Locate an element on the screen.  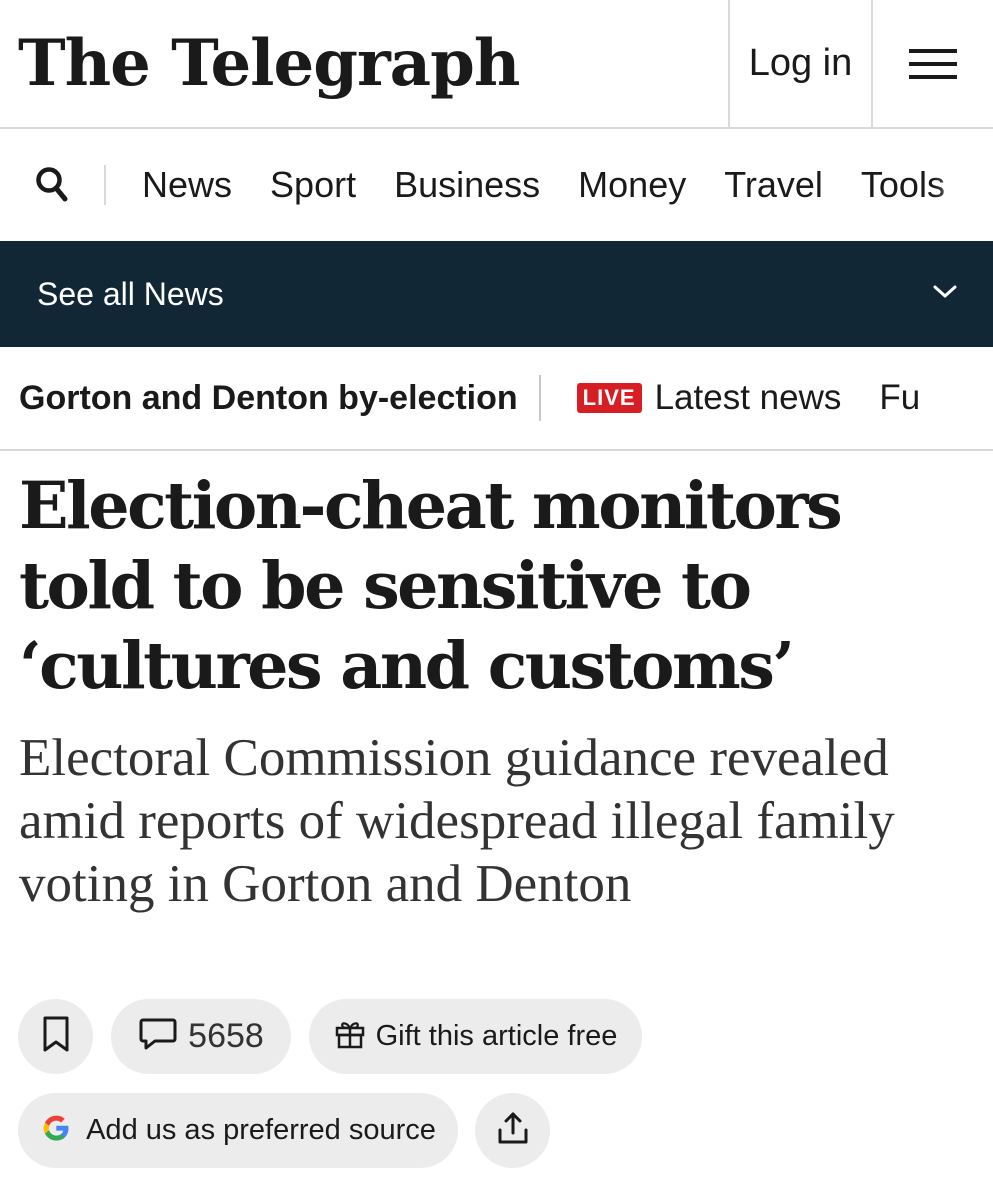
gift-article-label: Gift this article free is located at coordinates (496, 1036).